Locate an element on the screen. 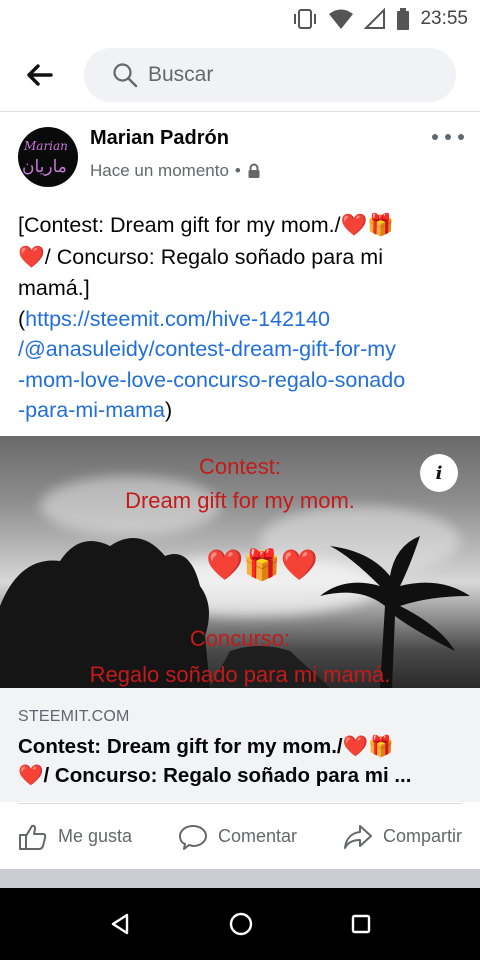 This screenshot has width=480, height=960. feed-divider is located at coordinates (240, 878).